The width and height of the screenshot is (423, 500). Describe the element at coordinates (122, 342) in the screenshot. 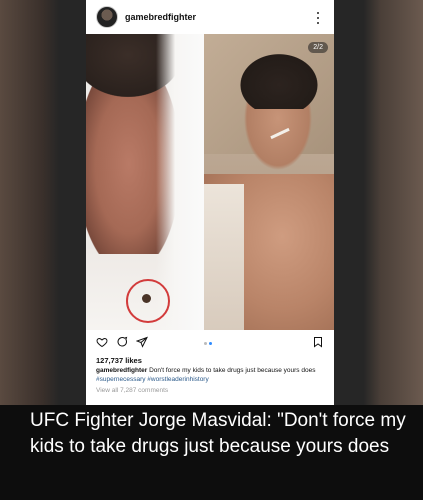

I see `comment-icon` at that location.